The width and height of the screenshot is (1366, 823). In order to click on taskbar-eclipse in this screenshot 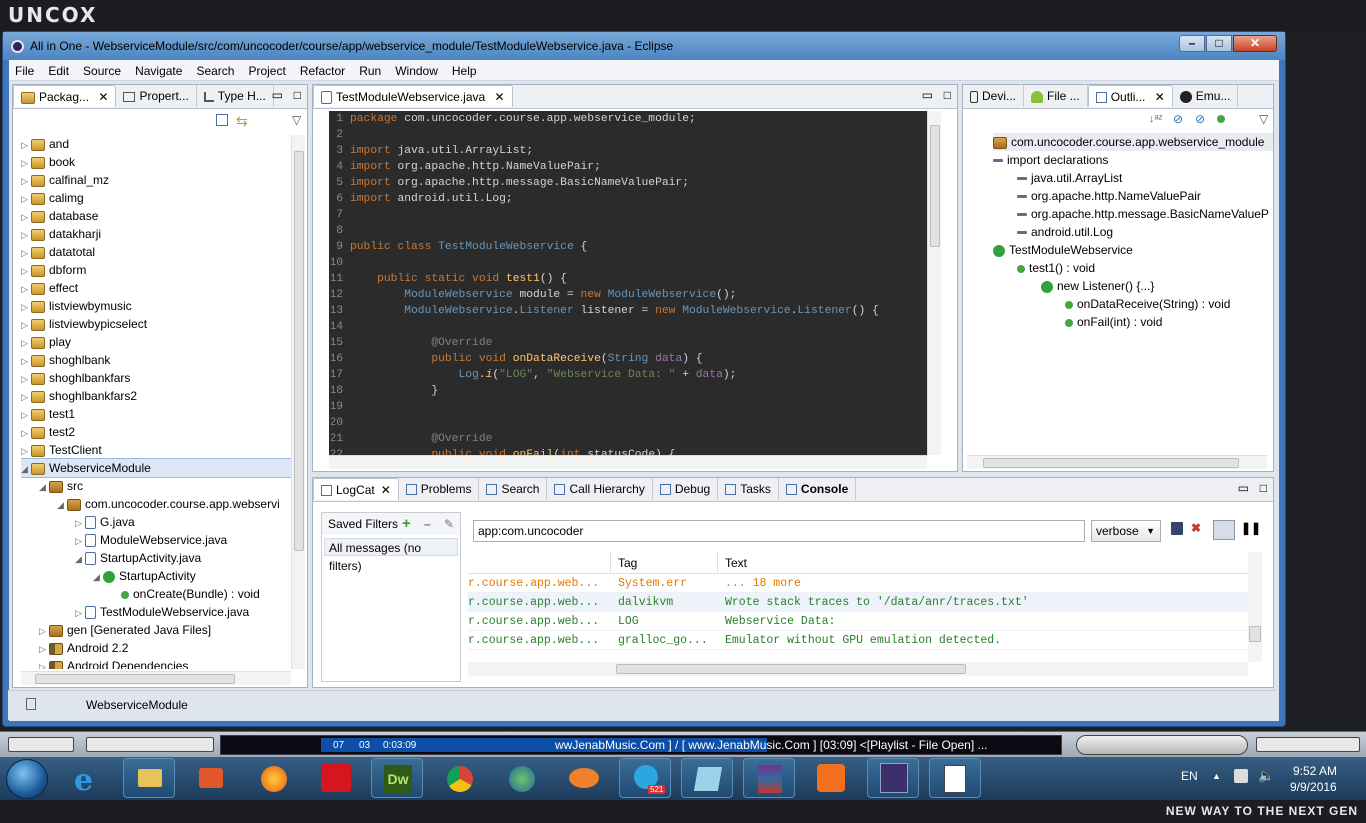, I will do `click(893, 778)`.